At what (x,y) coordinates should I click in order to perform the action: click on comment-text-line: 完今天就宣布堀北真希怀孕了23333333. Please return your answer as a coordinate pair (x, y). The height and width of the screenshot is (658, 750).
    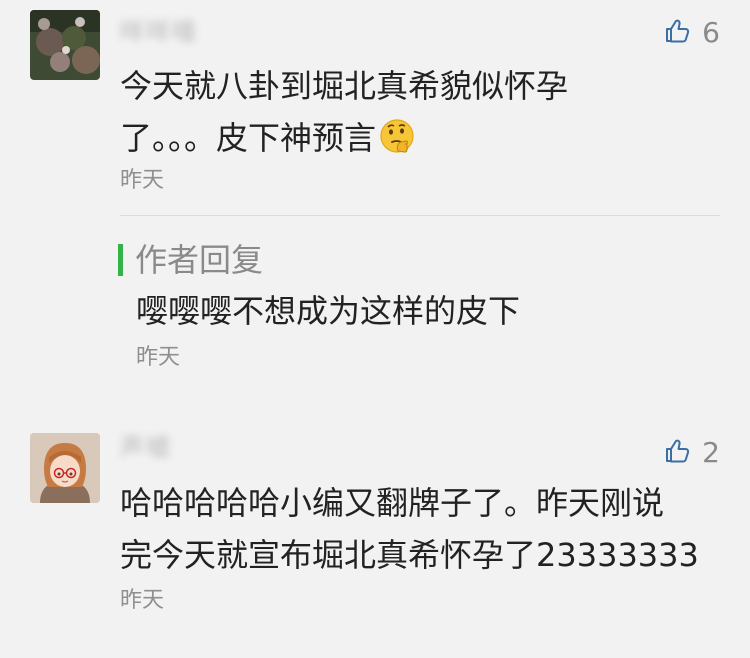
    Looking at the image, I should click on (409, 555).